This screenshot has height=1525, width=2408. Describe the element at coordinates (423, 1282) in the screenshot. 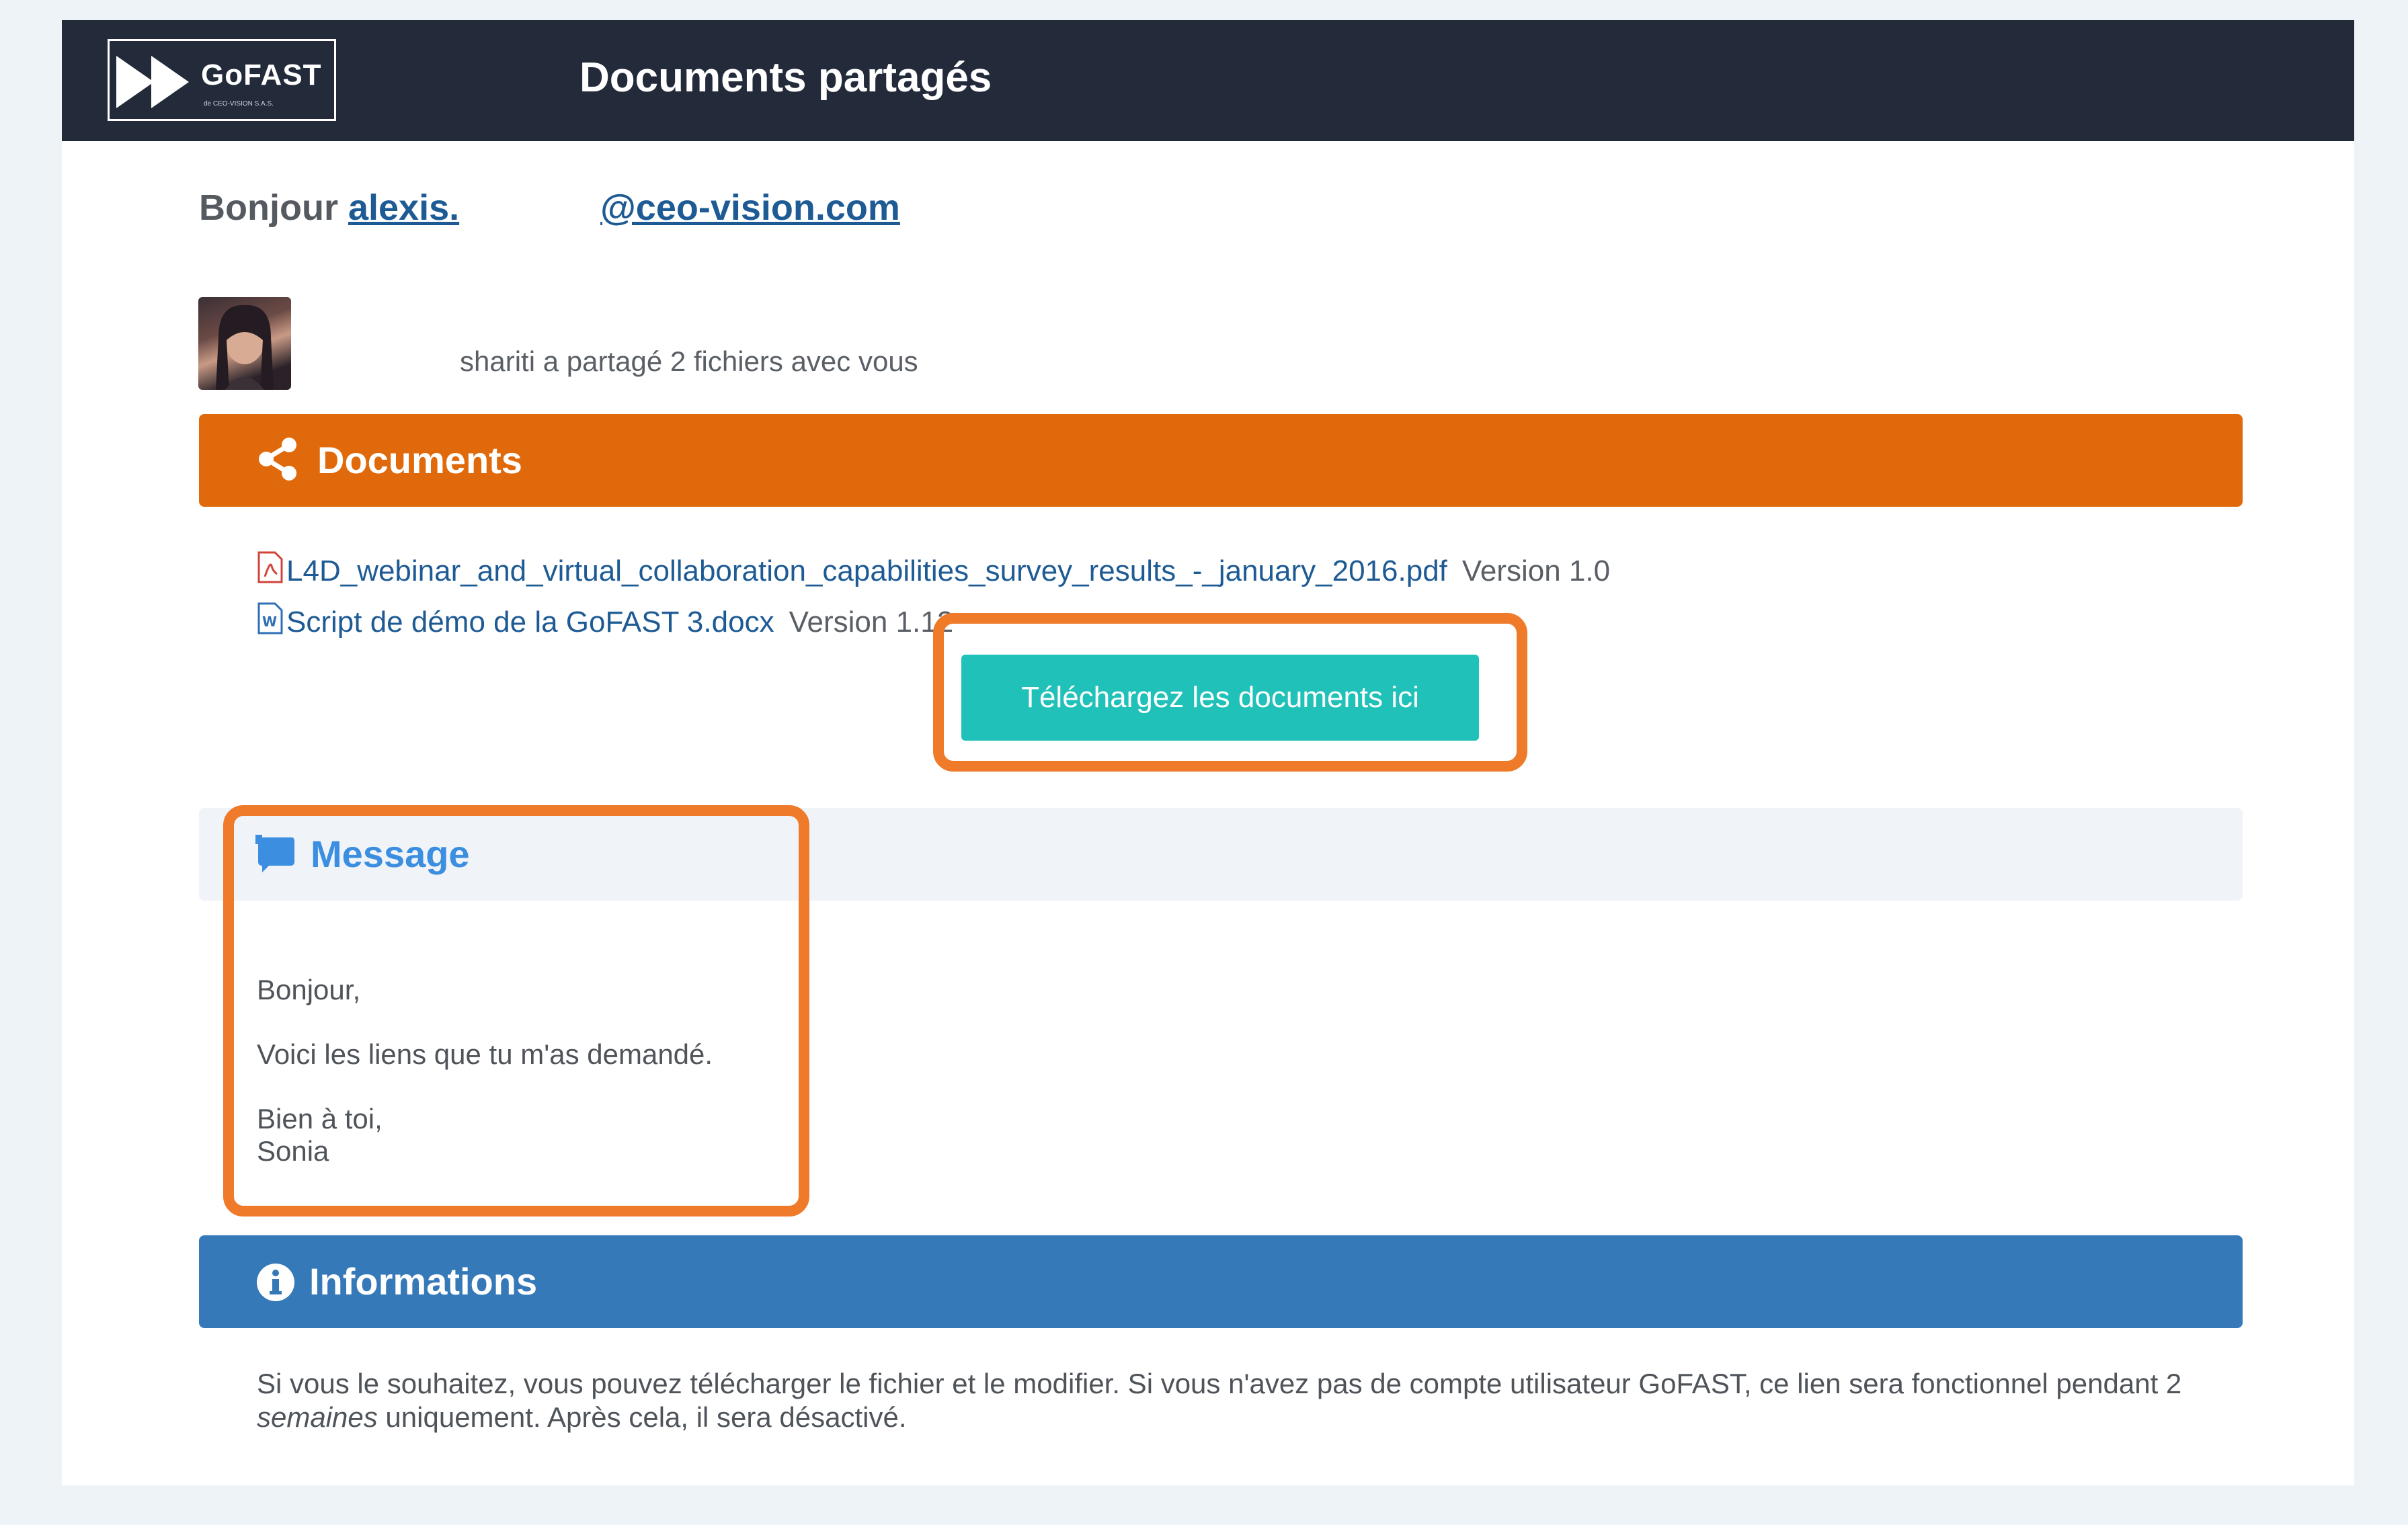

I see `informations-heading: Informations` at that location.